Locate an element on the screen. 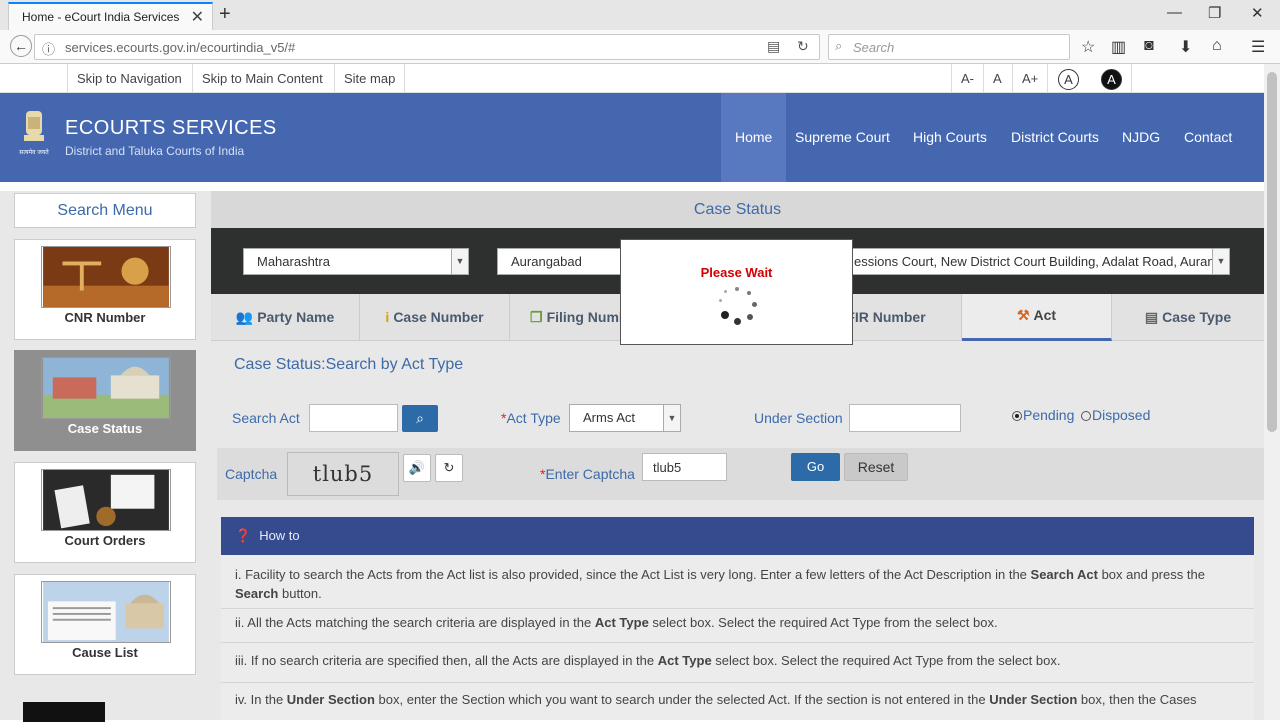 The height and width of the screenshot is (722, 1280). bookmark-star-icon: ☆ is located at coordinates (1088, 47).